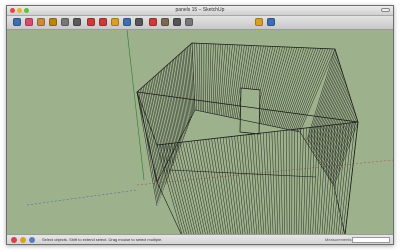 The width and height of the screenshot is (400, 252). I want to click on pan-tool-icon, so click(165, 22).